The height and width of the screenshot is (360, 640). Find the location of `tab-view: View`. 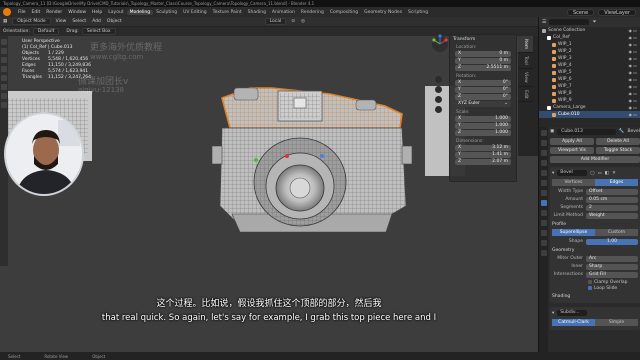

tab-view: View is located at coordinates (525, 78).